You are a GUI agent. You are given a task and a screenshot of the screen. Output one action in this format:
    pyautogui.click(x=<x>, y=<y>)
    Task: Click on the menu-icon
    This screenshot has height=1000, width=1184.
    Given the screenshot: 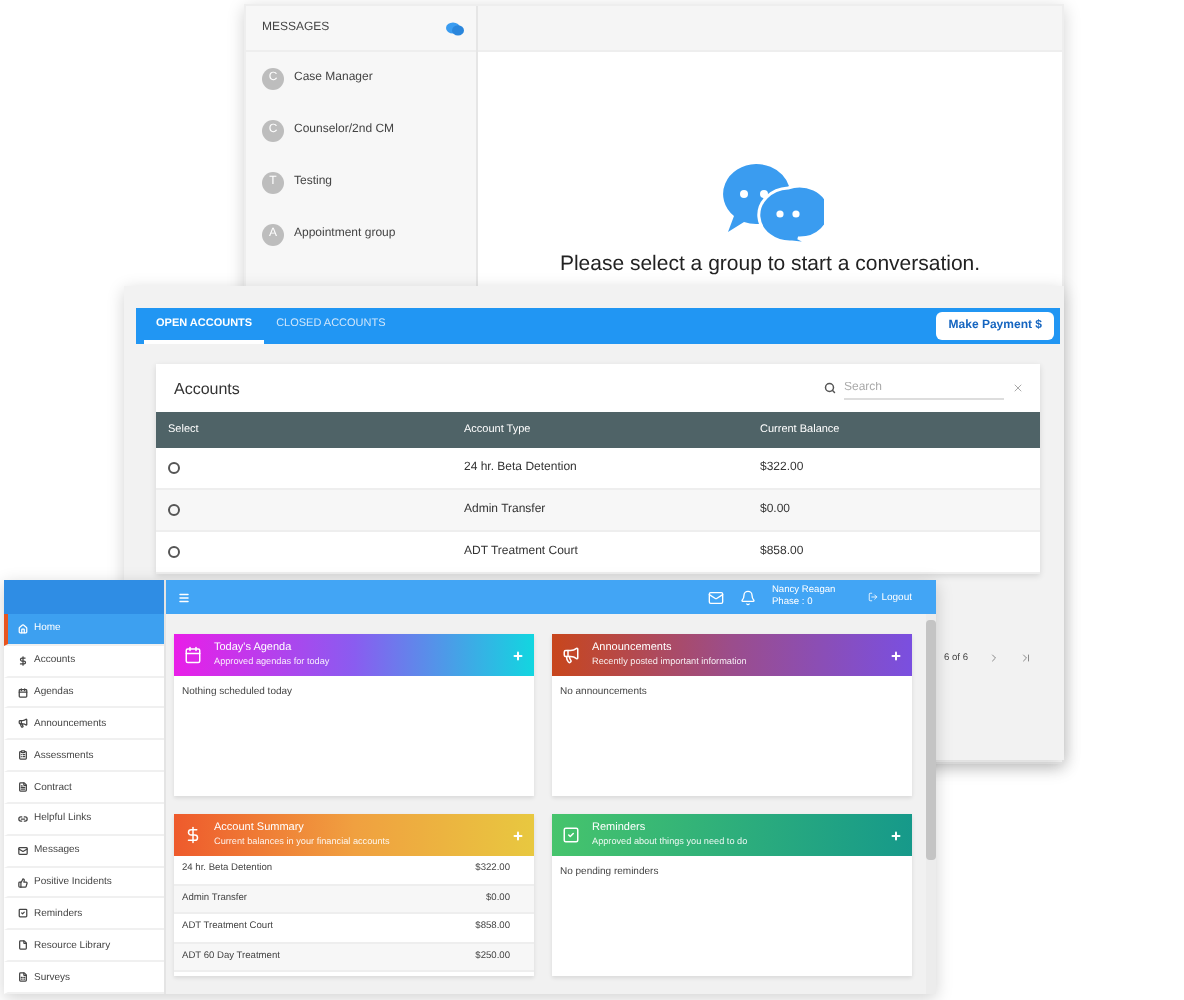 What is the action you would take?
    pyautogui.click(x=184, y=597)
    